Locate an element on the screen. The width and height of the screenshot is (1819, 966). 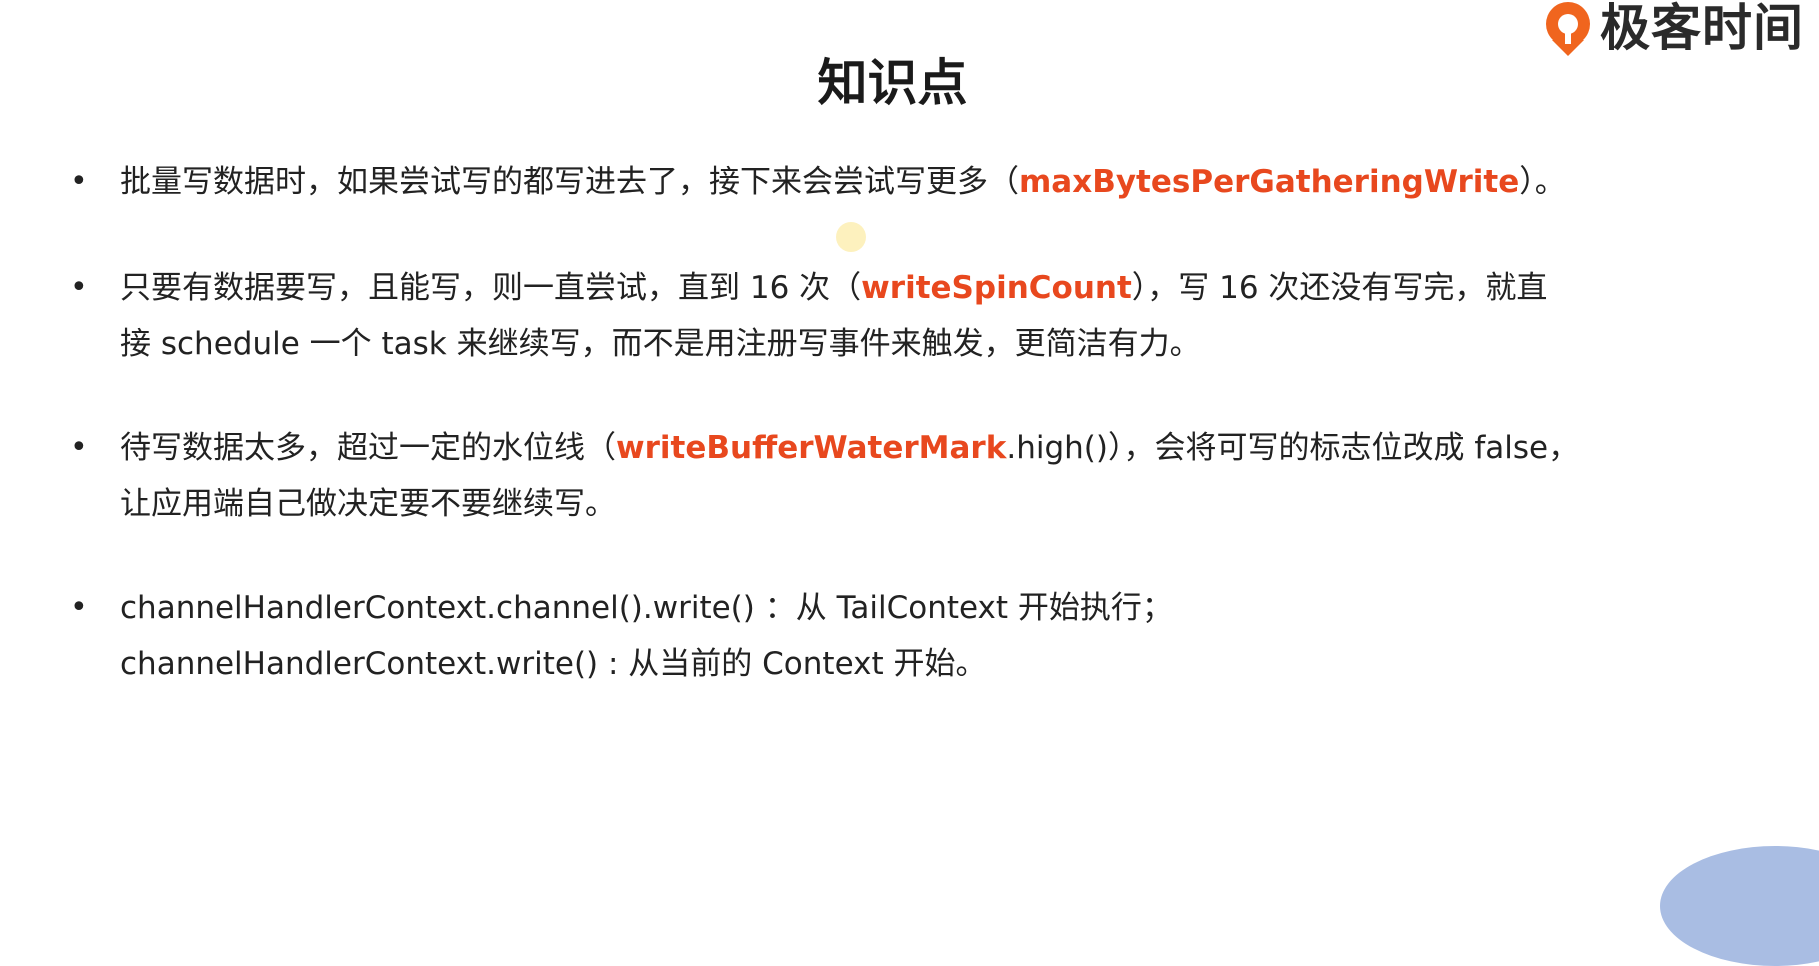
highlight-term: writeSpinCount is located at coordinates (996, 288).